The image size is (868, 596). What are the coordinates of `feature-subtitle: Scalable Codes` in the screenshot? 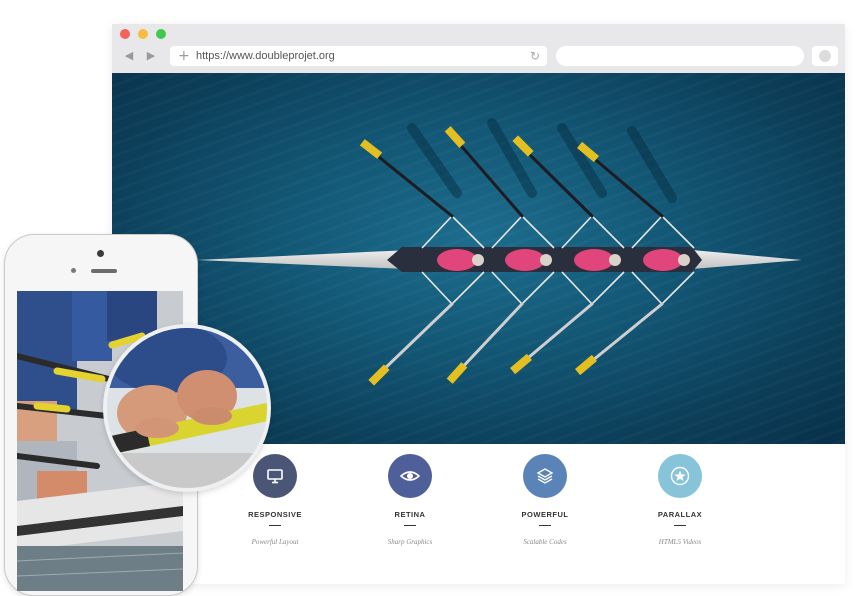 It's located at (545, 542).